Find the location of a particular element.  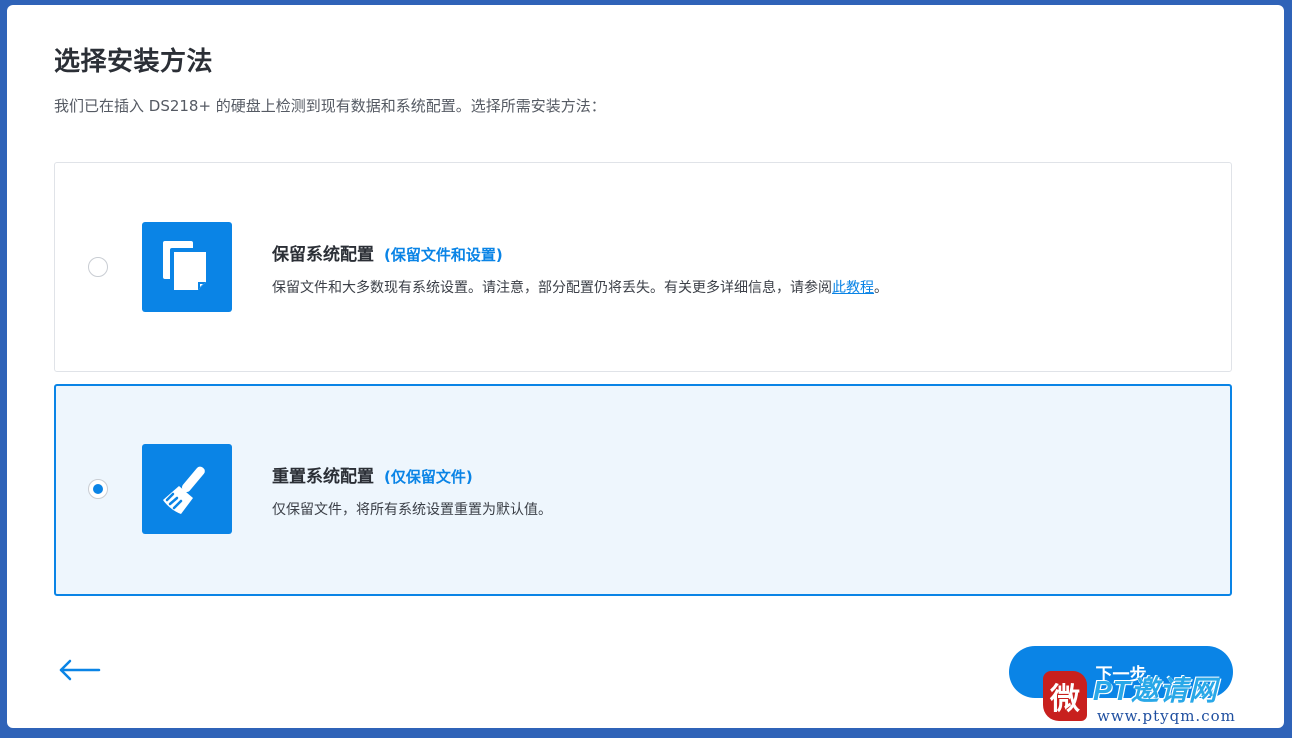

page-subtitle: 我们已在插入 DS218+ 的硬盘上检测到现有数据和系统配置。选择所需安装方法： is located at coordinates (330, 106).